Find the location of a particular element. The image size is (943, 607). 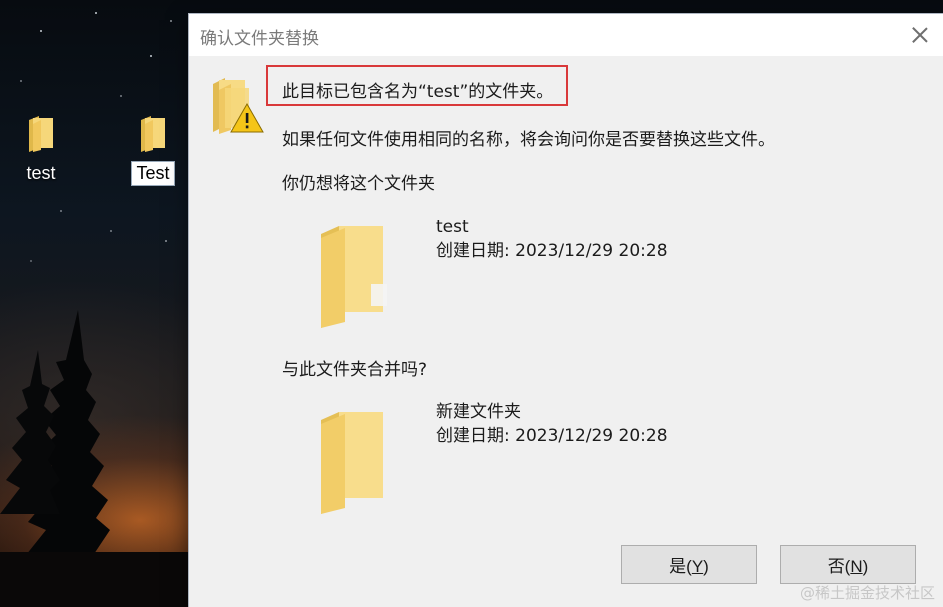

desktop-folder-test: test is located at coordinates (41, 149).